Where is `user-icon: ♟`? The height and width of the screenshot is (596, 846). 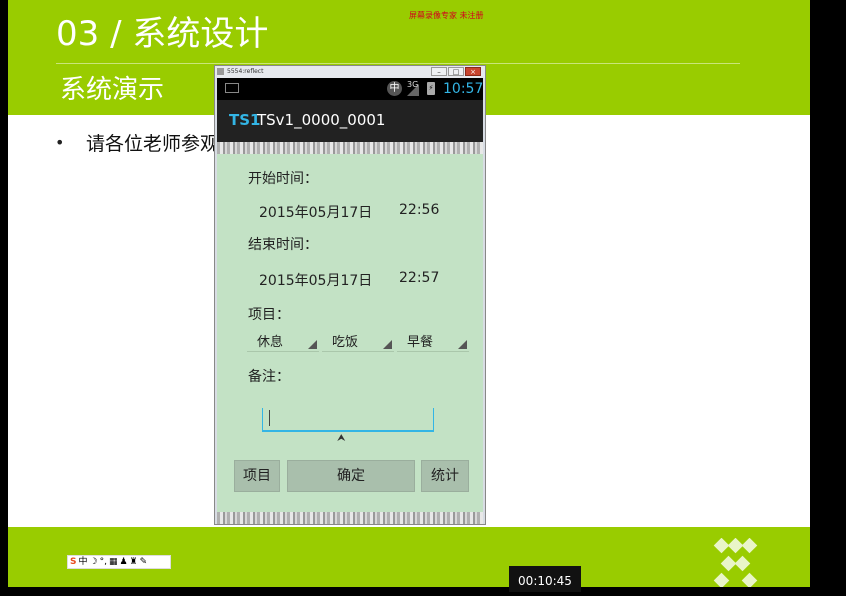
user-icon: ♟ is located at coordinates (123, 562).